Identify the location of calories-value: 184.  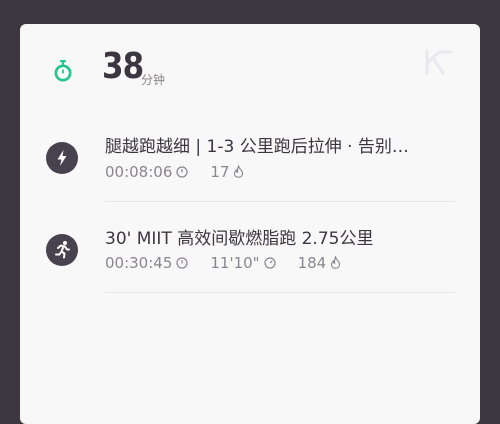
(312, 262).